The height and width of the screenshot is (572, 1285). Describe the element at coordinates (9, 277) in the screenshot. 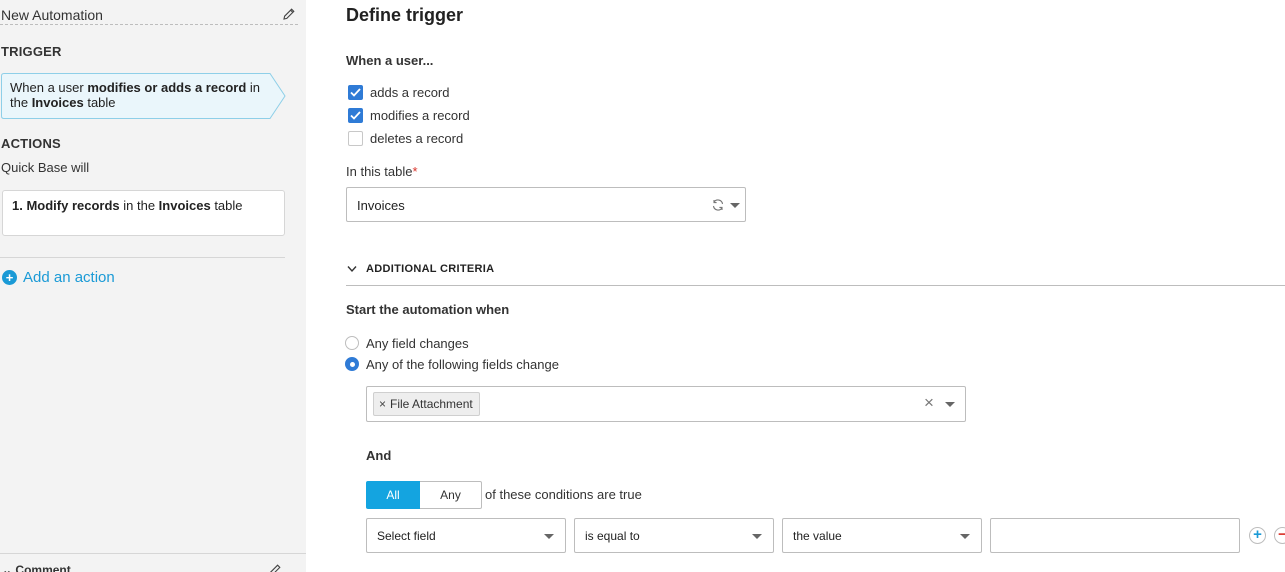

I see `plus-circle-icon: +` at that location.